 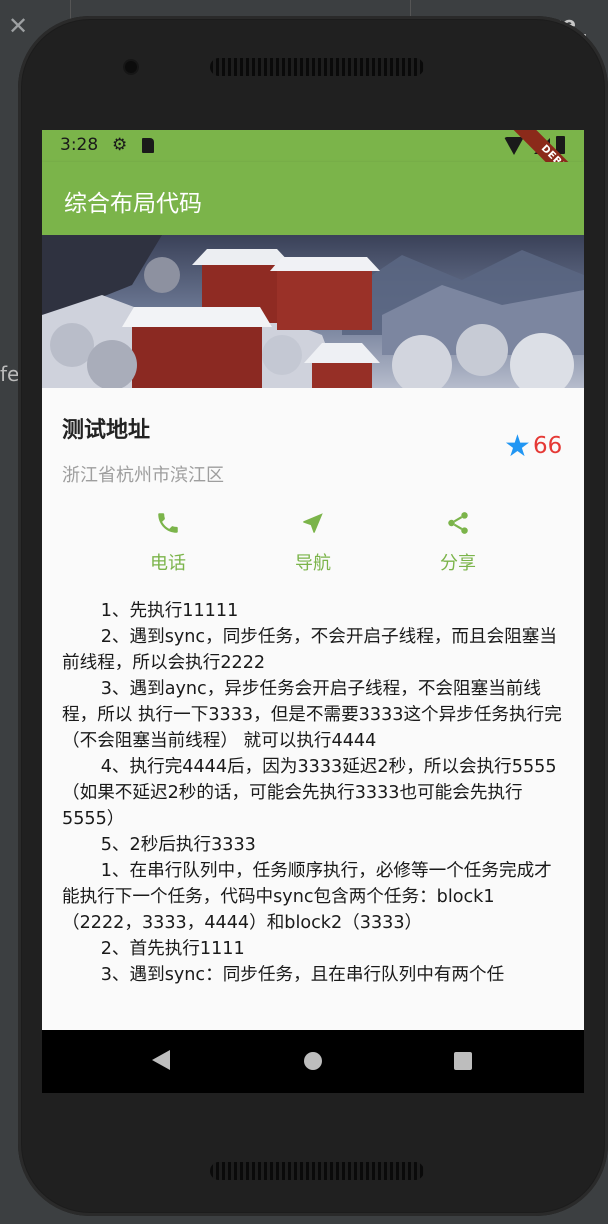 What do you see at coordinates (317, 67) in the screenshot?
I see `top-speaker` at bounding box center [317, 67].